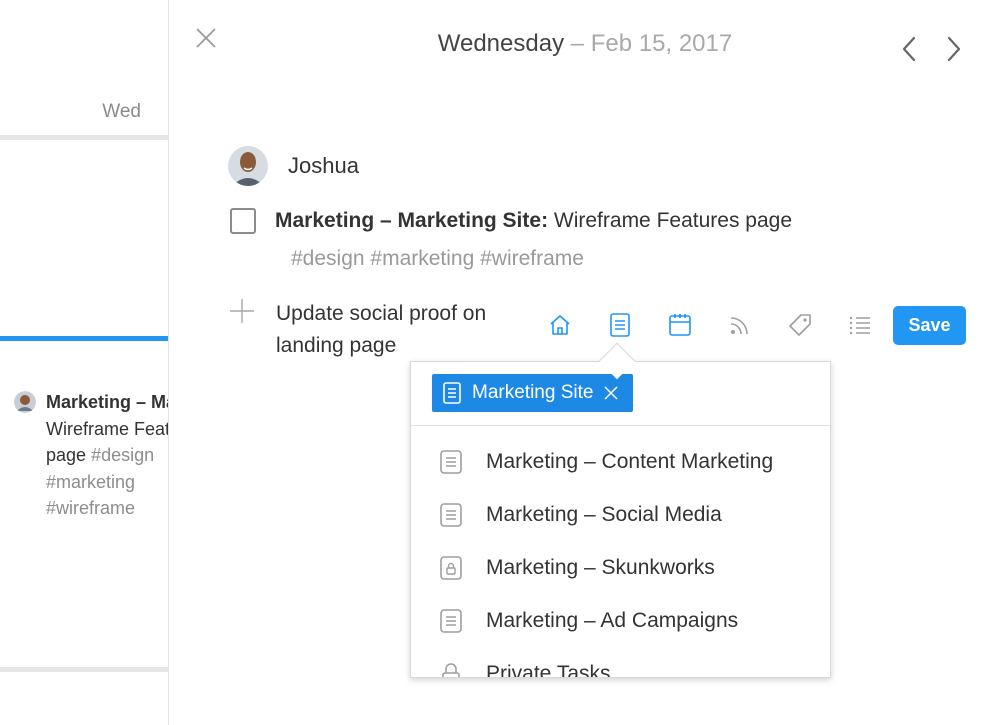 The height and width of the screenshot is (725, 1000). What do you see at coordinates (548, 670) in the screenshot?
I see `dropdown-item-label: Private Tasks` at bounding box center [548, 670].